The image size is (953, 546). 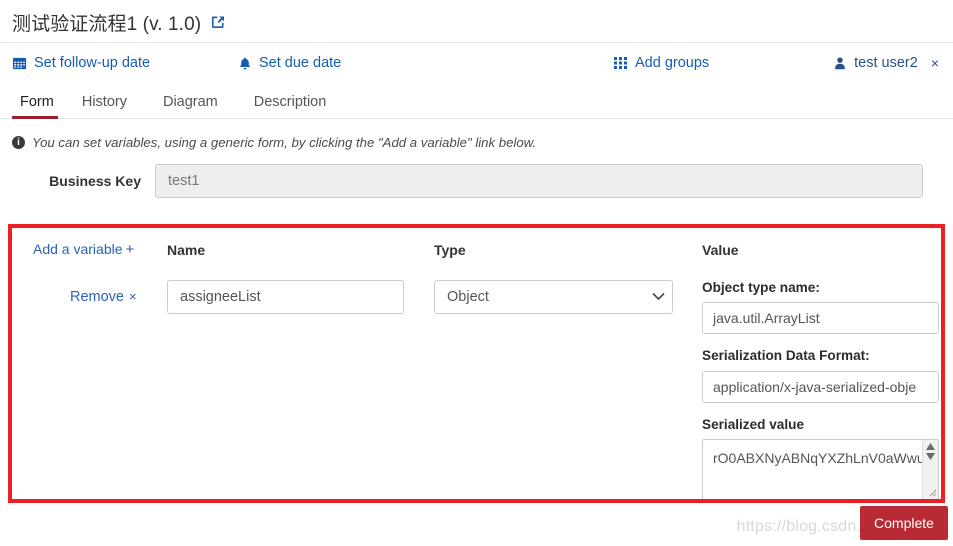 What do you see at coordinates (621, 63) in the screenshot?
I see `grid-icon` at bounding box center [621, 63].